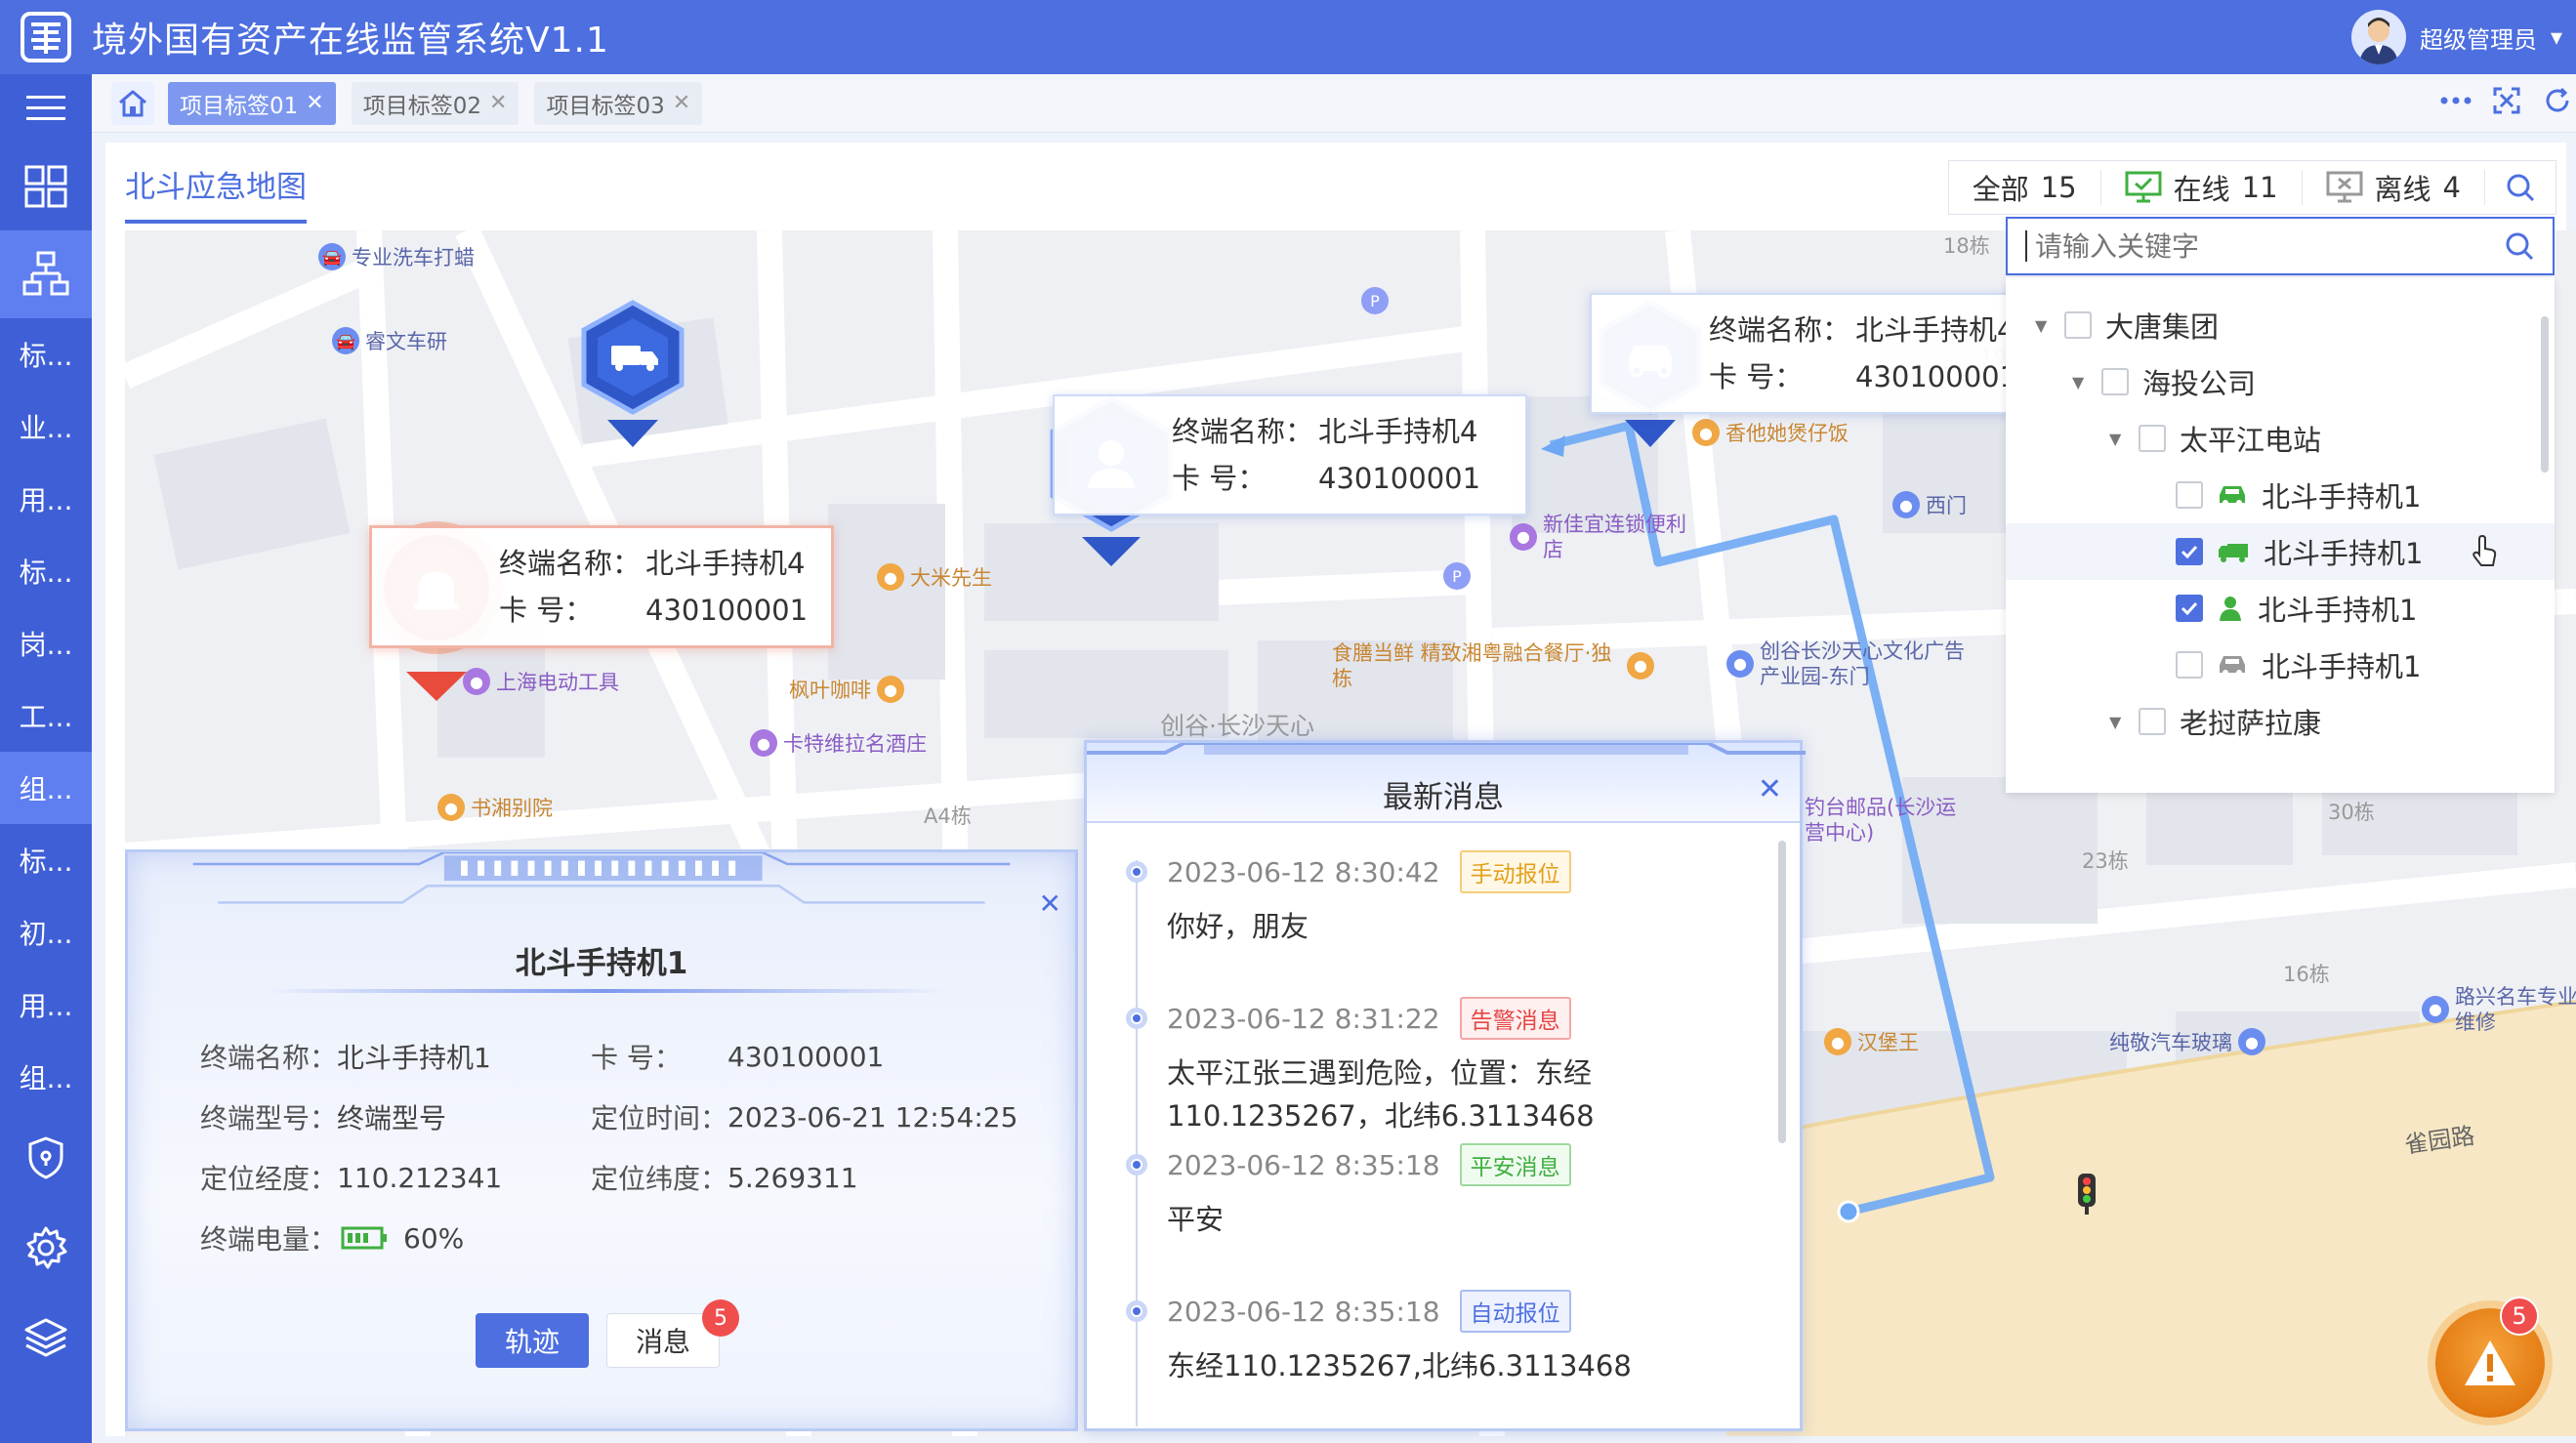  I want to click on poi-label: 23栋, so click(2105, 861).